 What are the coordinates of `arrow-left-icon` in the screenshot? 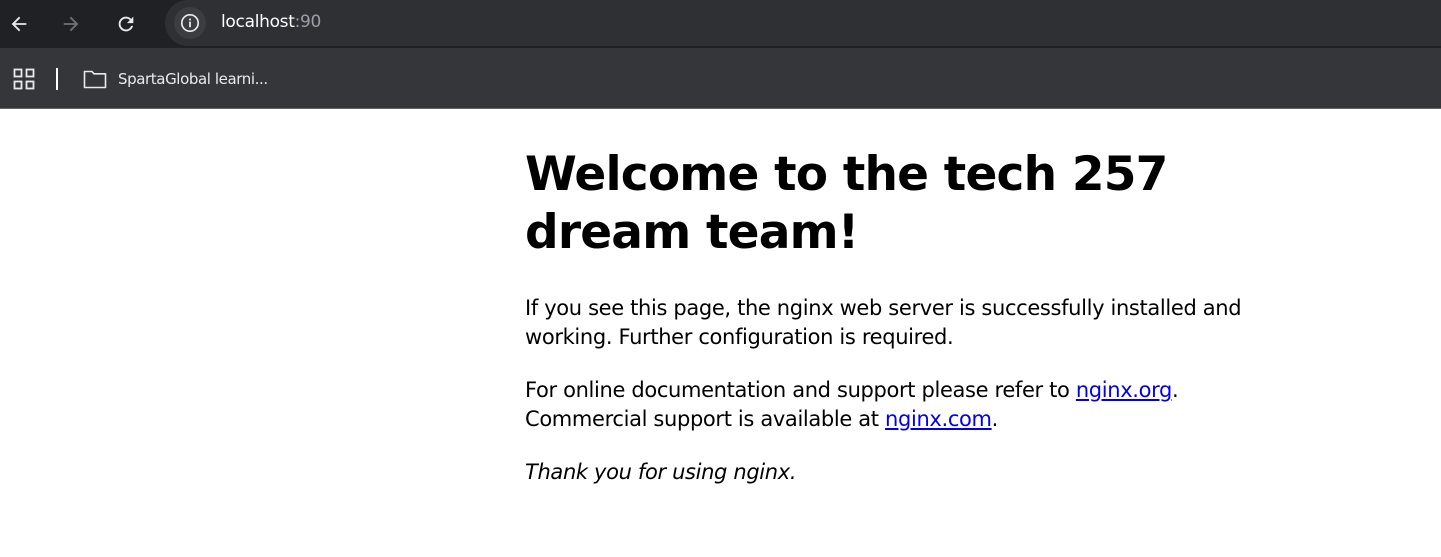 It's located at (19, 24).